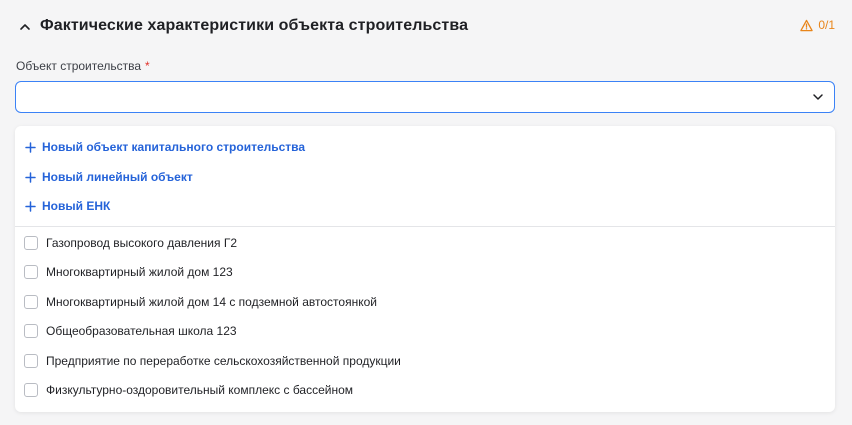 This screenshot has width=852, height=425. What do you see at coordinates (174, 147) in the screenshot?
I see `action-label: Новый объект капитального строительства` at bounding box center [174, 147].